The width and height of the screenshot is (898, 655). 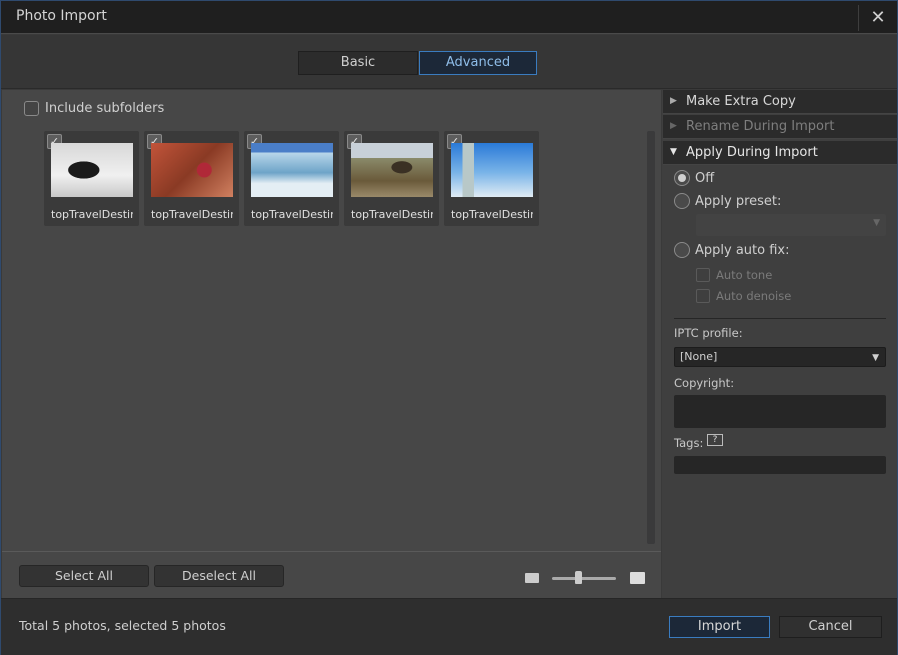 What do you see at coordinates (219, 576) in the screenshot?
I see `deselect-all-button: Deselect All` at bounding box center [219, 576].